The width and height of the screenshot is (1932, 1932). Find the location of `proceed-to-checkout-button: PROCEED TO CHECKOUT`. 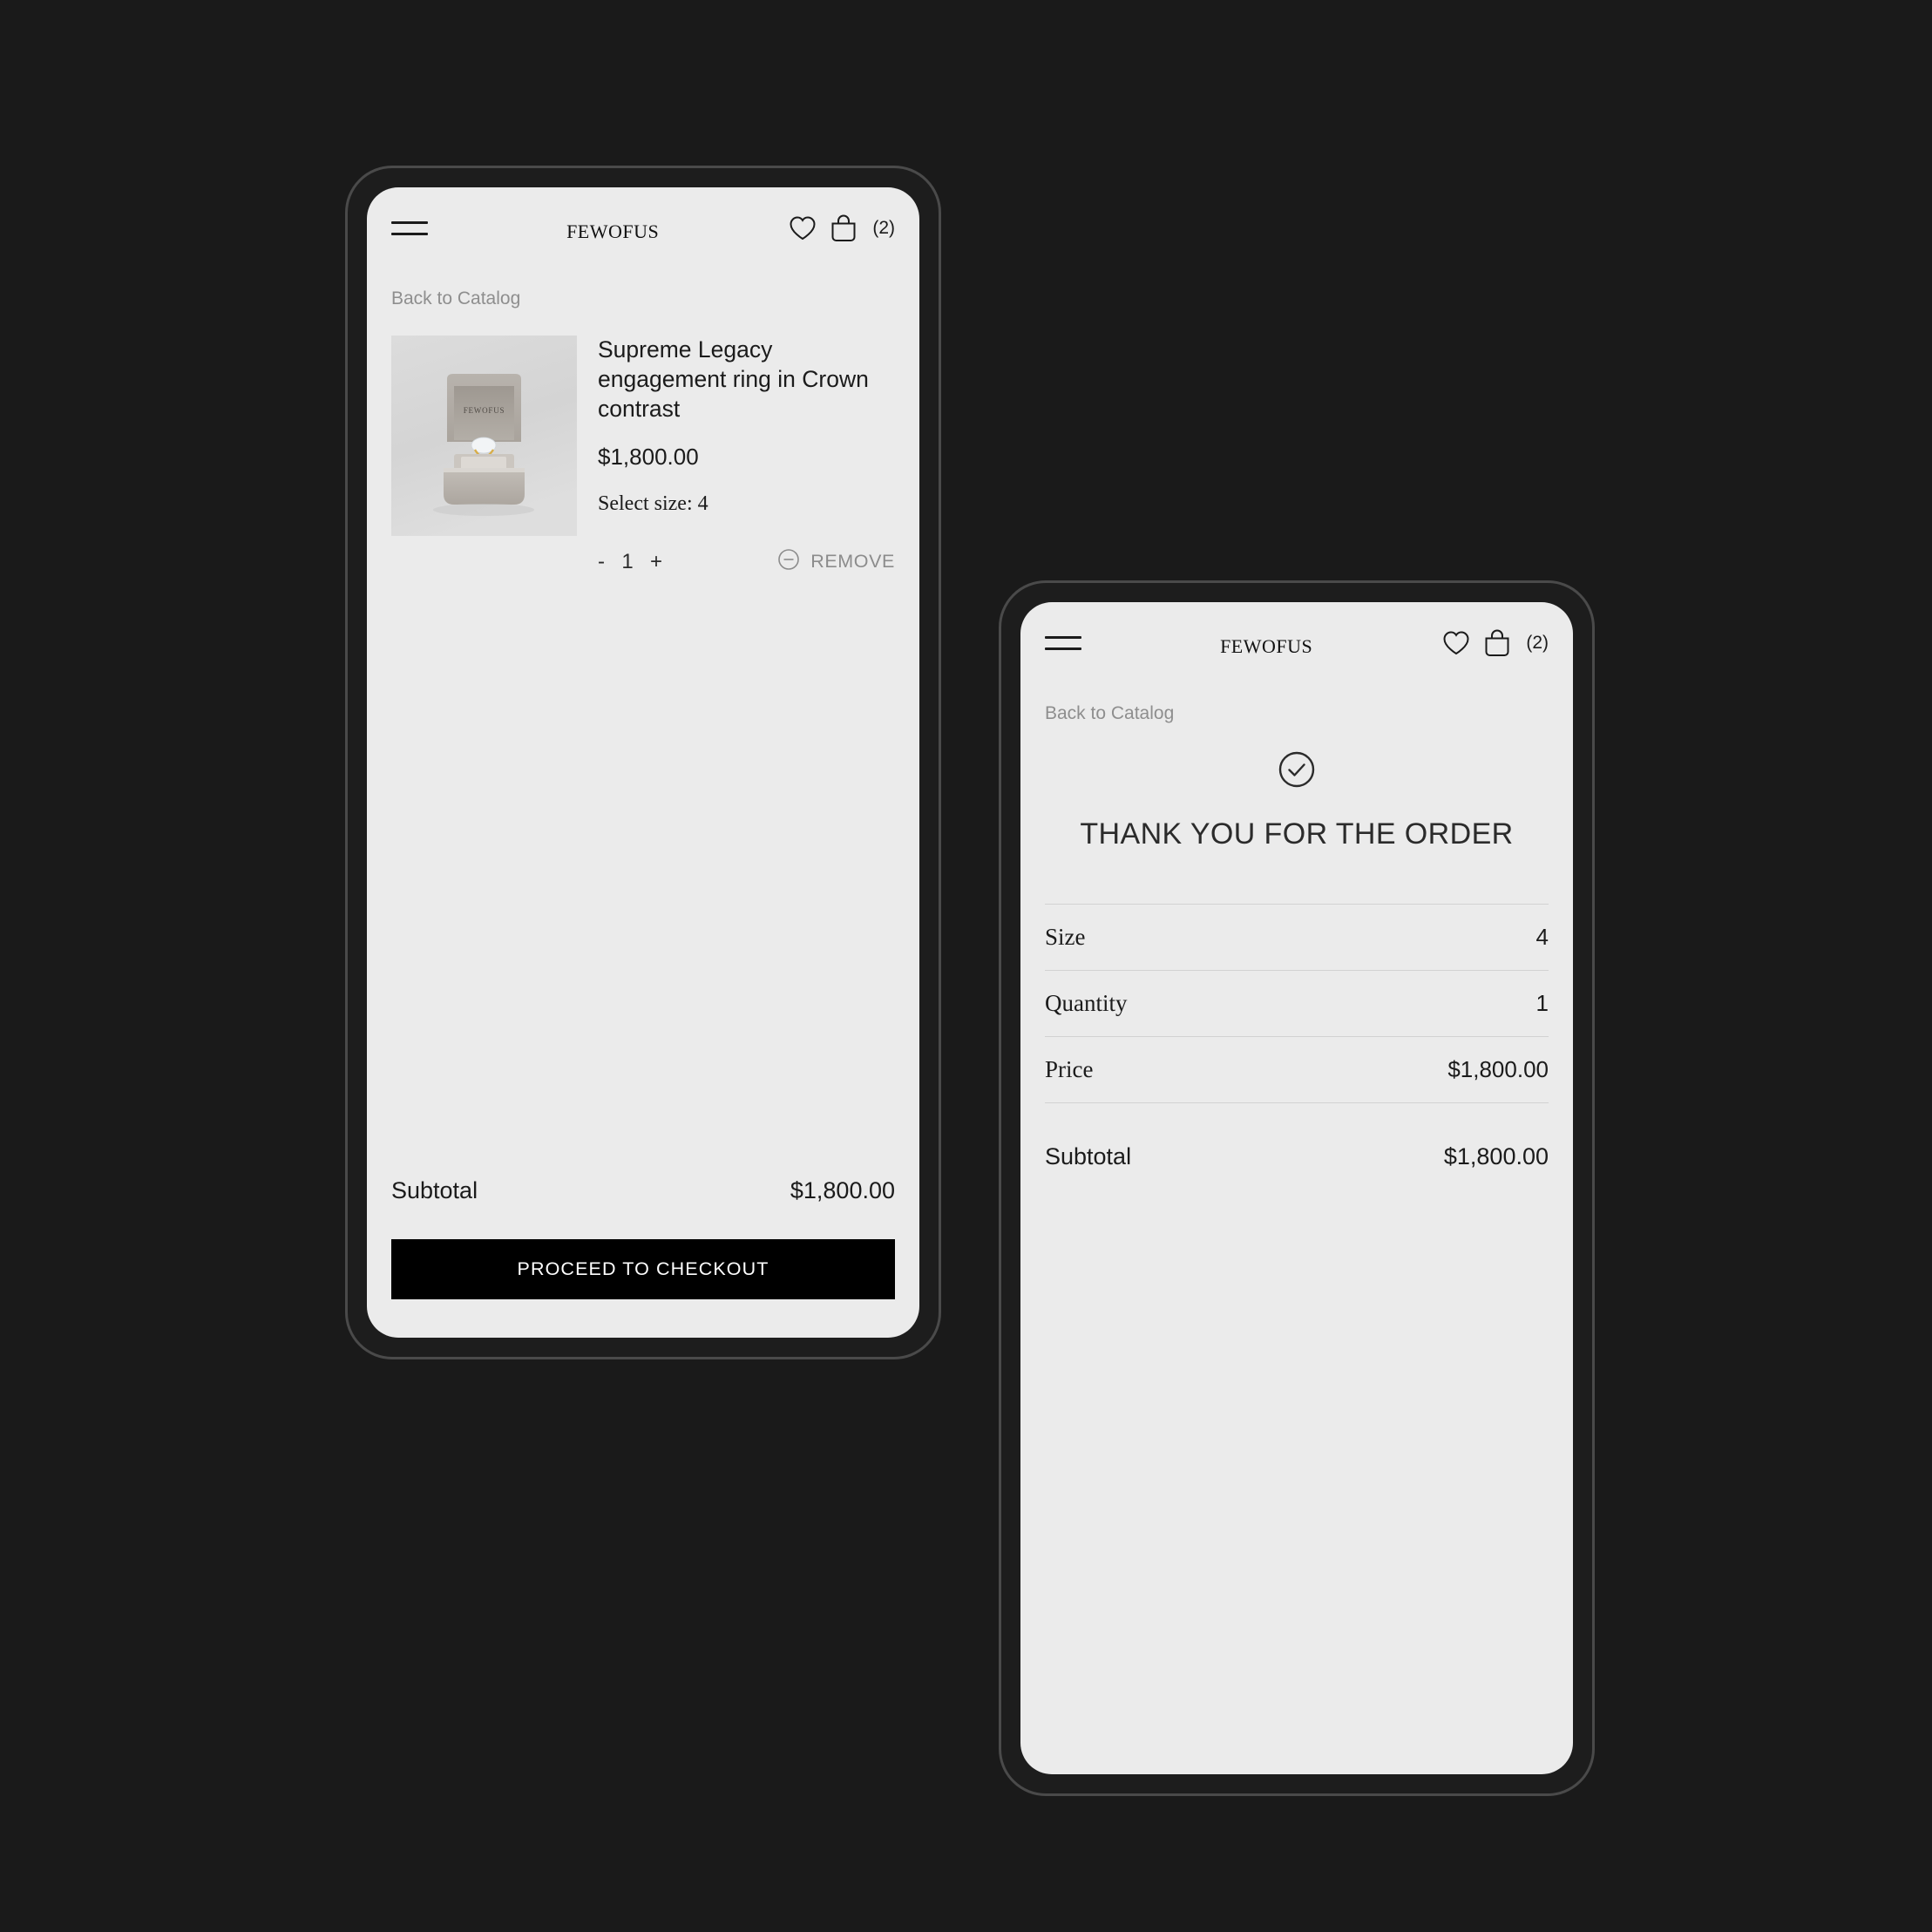

proceed-to-checkout-button: PROCEED TO CHECKOUT is located at coordinates (643, 1269).